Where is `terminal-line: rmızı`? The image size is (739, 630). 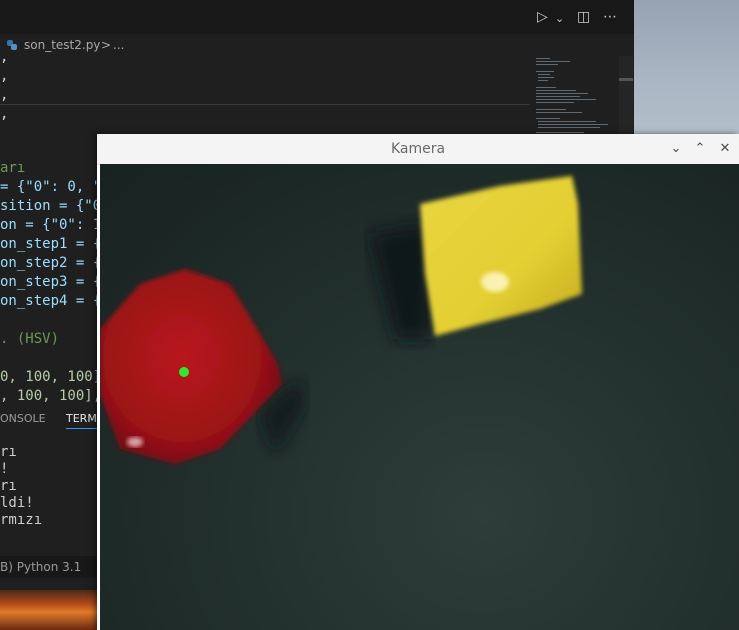 terminal-line: rmızı is located at coordinates (21, 520).